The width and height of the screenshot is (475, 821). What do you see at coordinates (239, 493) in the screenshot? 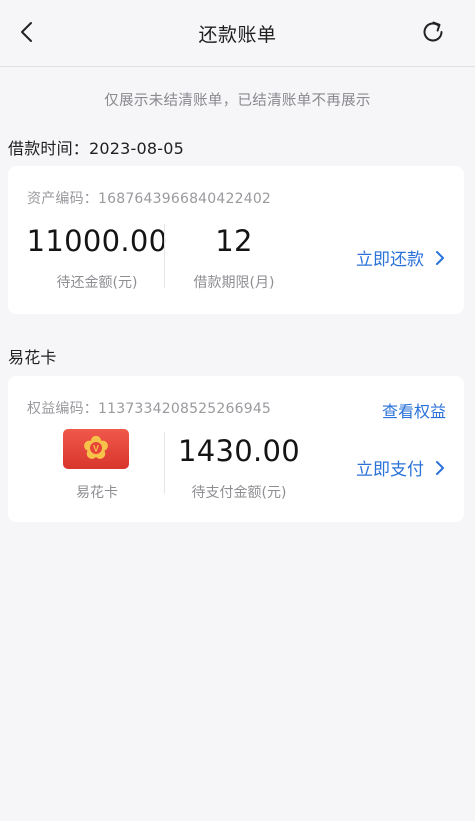
I see `pay-amount-label: 待支付金额(元)` at bounding box center [239, 493].